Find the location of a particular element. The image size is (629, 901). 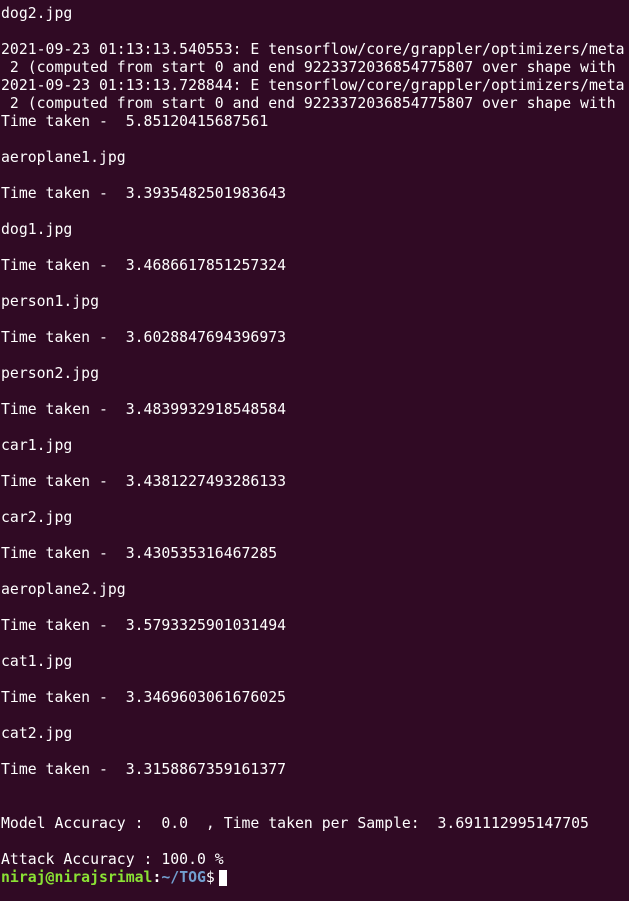

output-line: Time taken - 3.4686617851257324 is located at coordinates (144, 265).